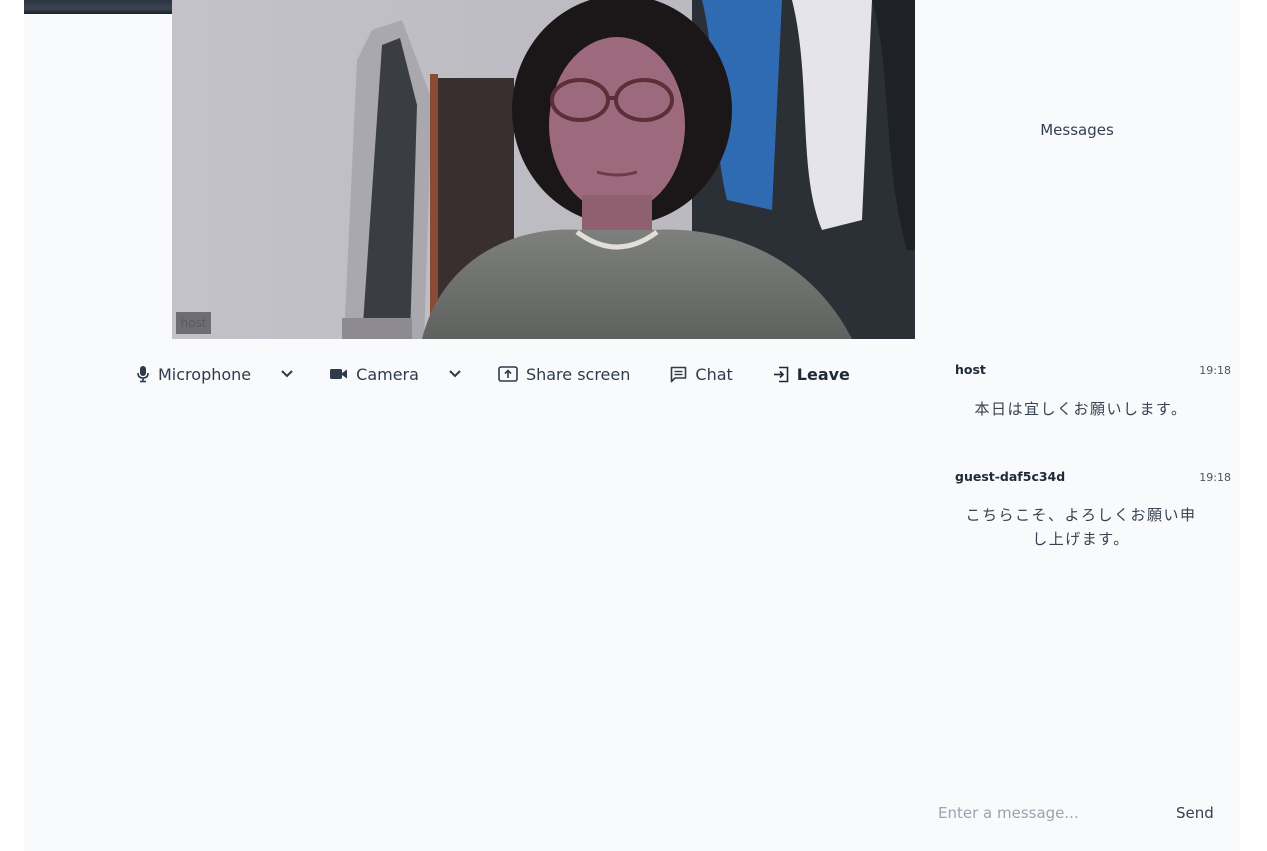  I want to click on message-input, so click(1045, 813).